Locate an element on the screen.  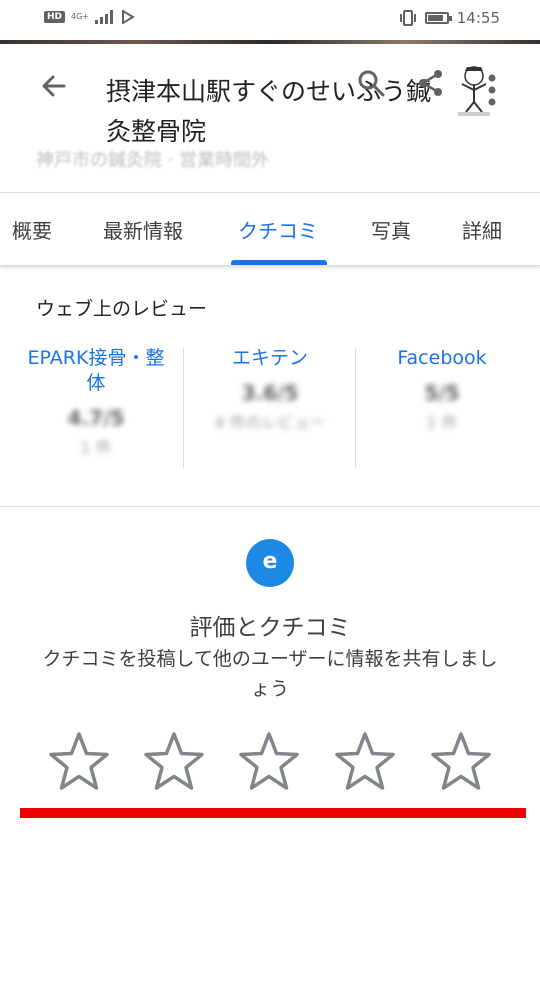
network-type-label: 4G+ is located at coordinates (80, 16).